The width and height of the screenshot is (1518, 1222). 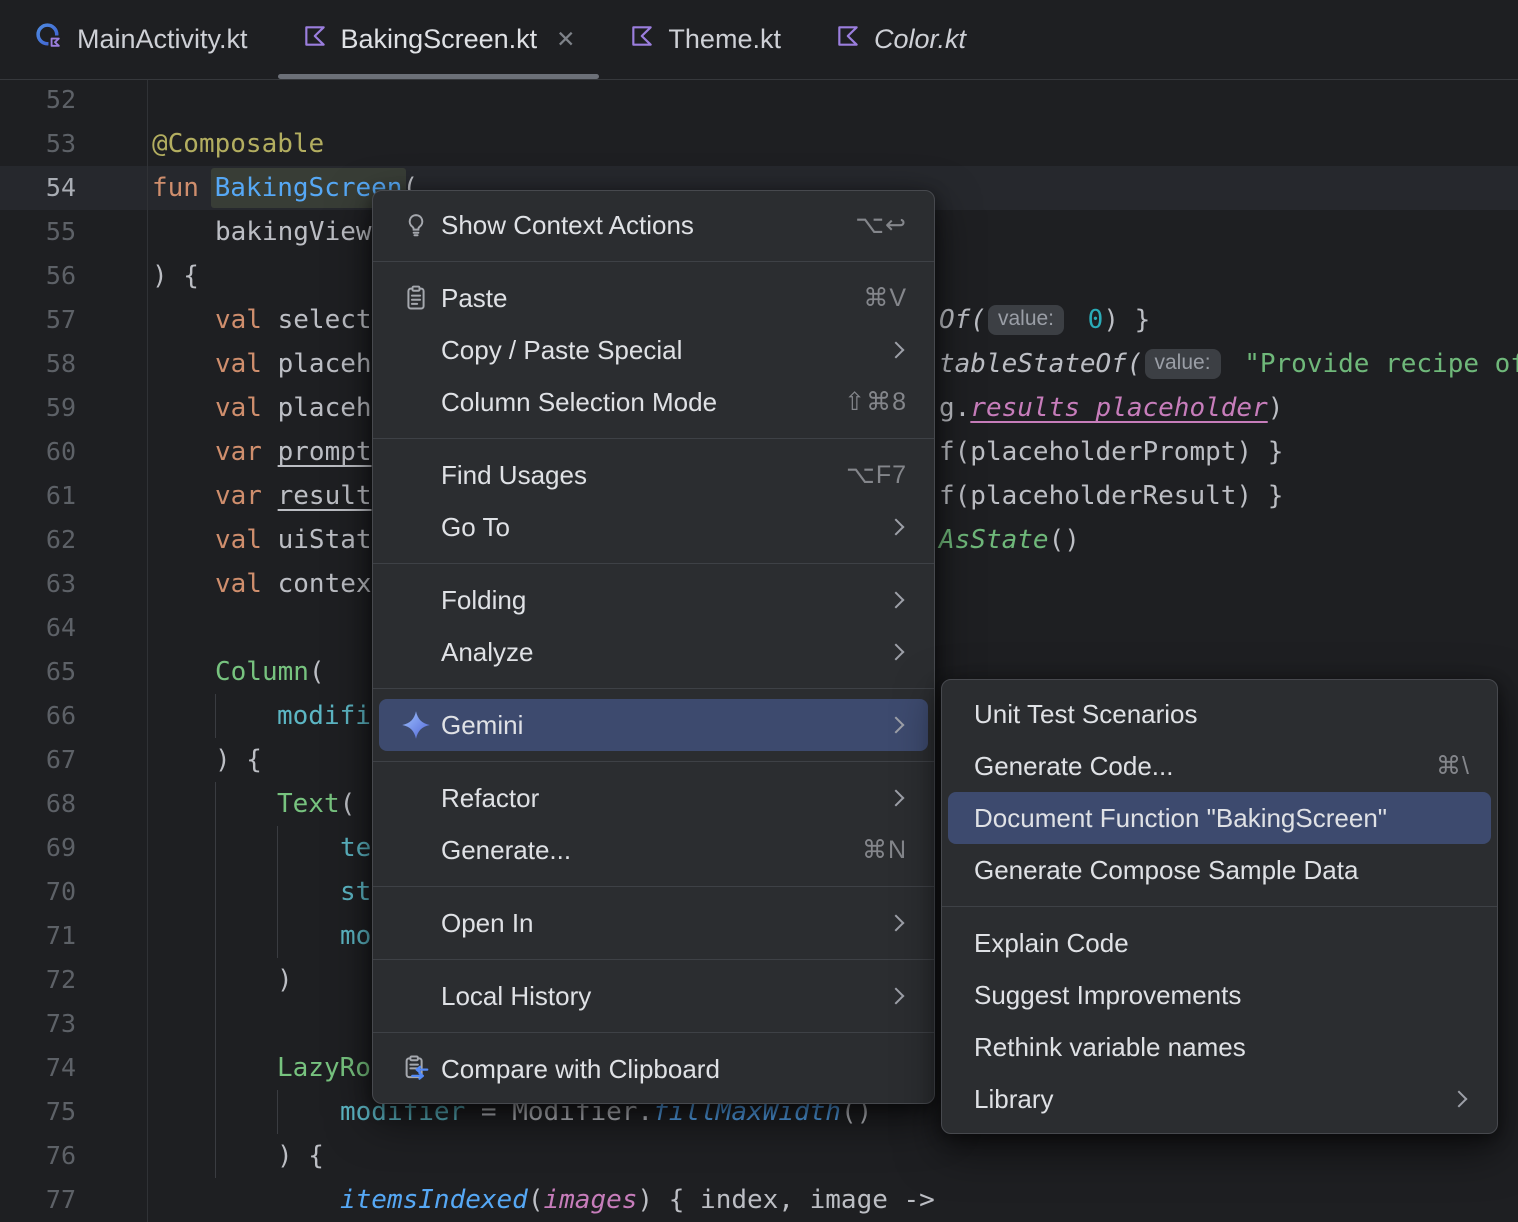 What do you see at coordinates (1219, 714) in the screenshot?
I see `menu-item-unit-test-scenarios: Unit Test Scenarios` at bounding box center [1219, 714].